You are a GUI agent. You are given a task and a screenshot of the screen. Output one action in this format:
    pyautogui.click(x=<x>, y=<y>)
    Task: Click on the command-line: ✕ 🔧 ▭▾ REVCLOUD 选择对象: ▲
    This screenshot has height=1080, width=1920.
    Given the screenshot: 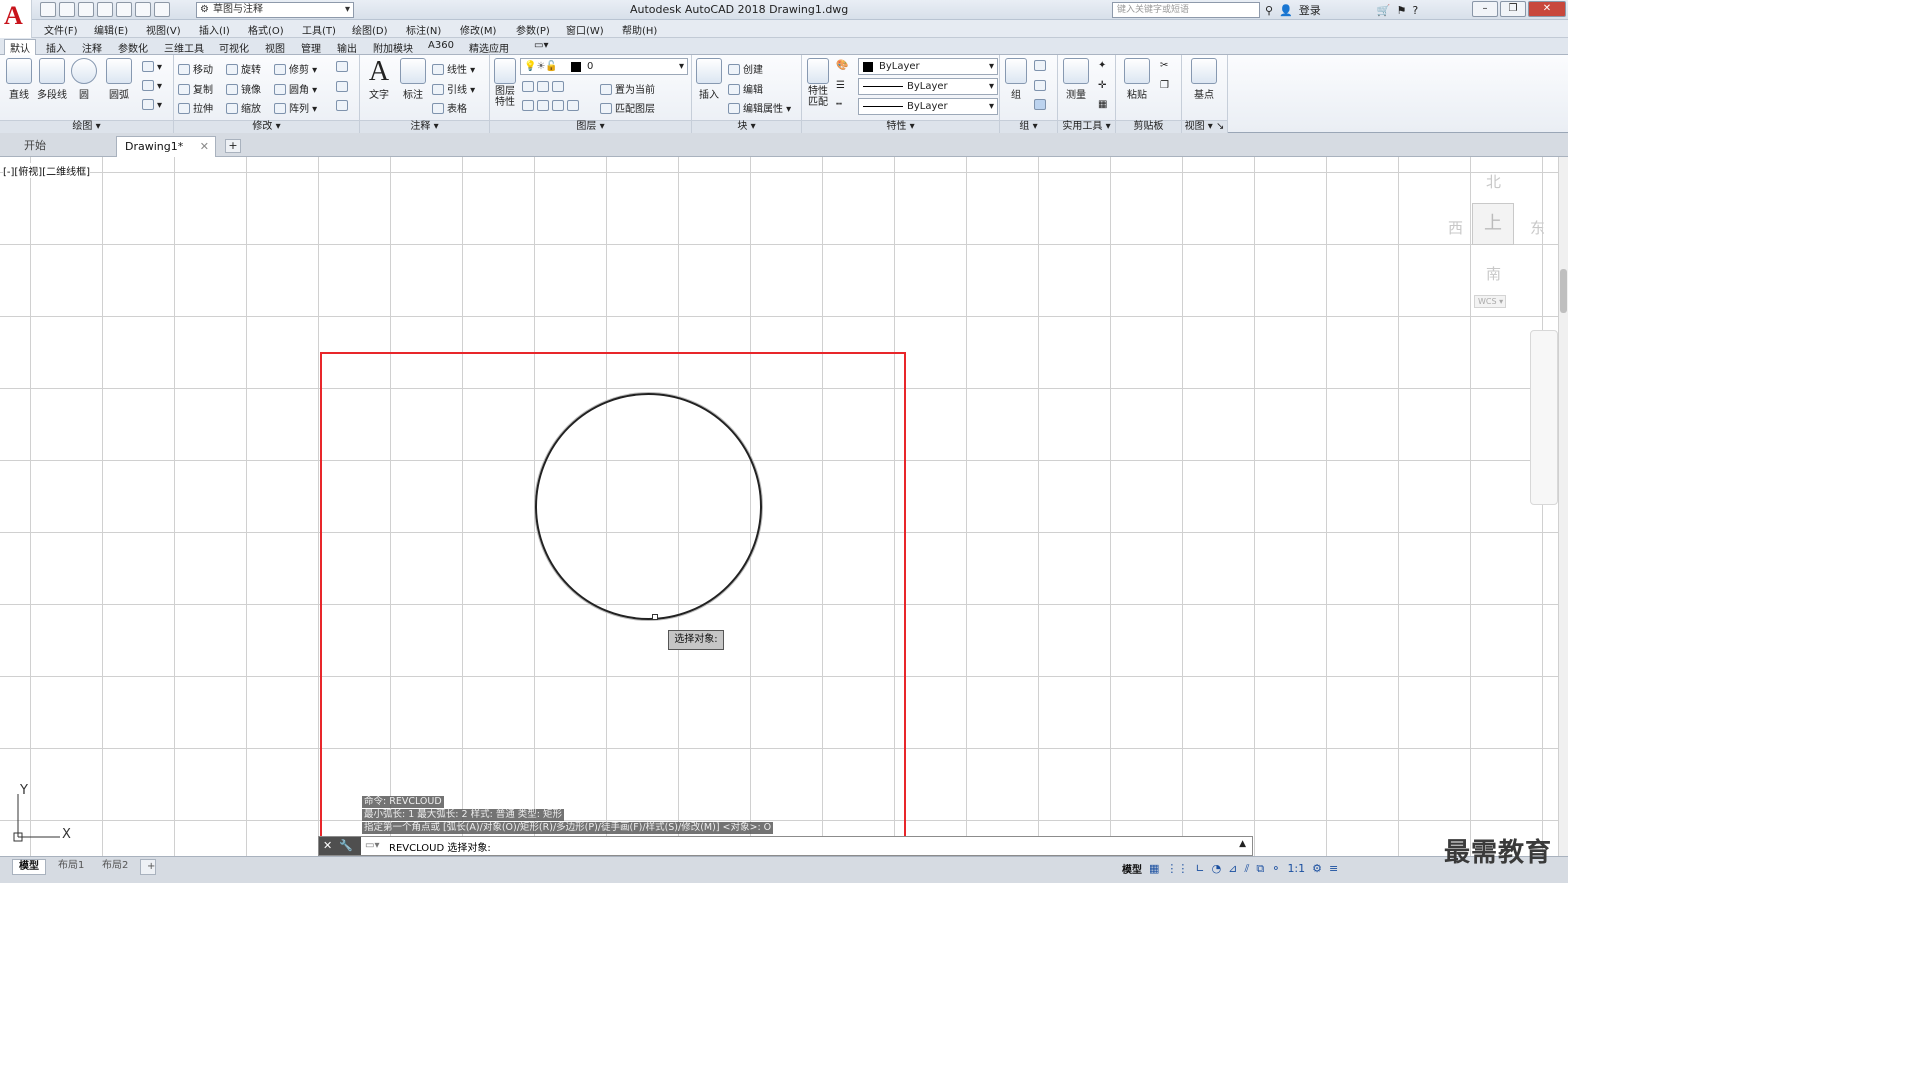 What is the action you would take?
    pyautogui.click(x=785, y=846)
    